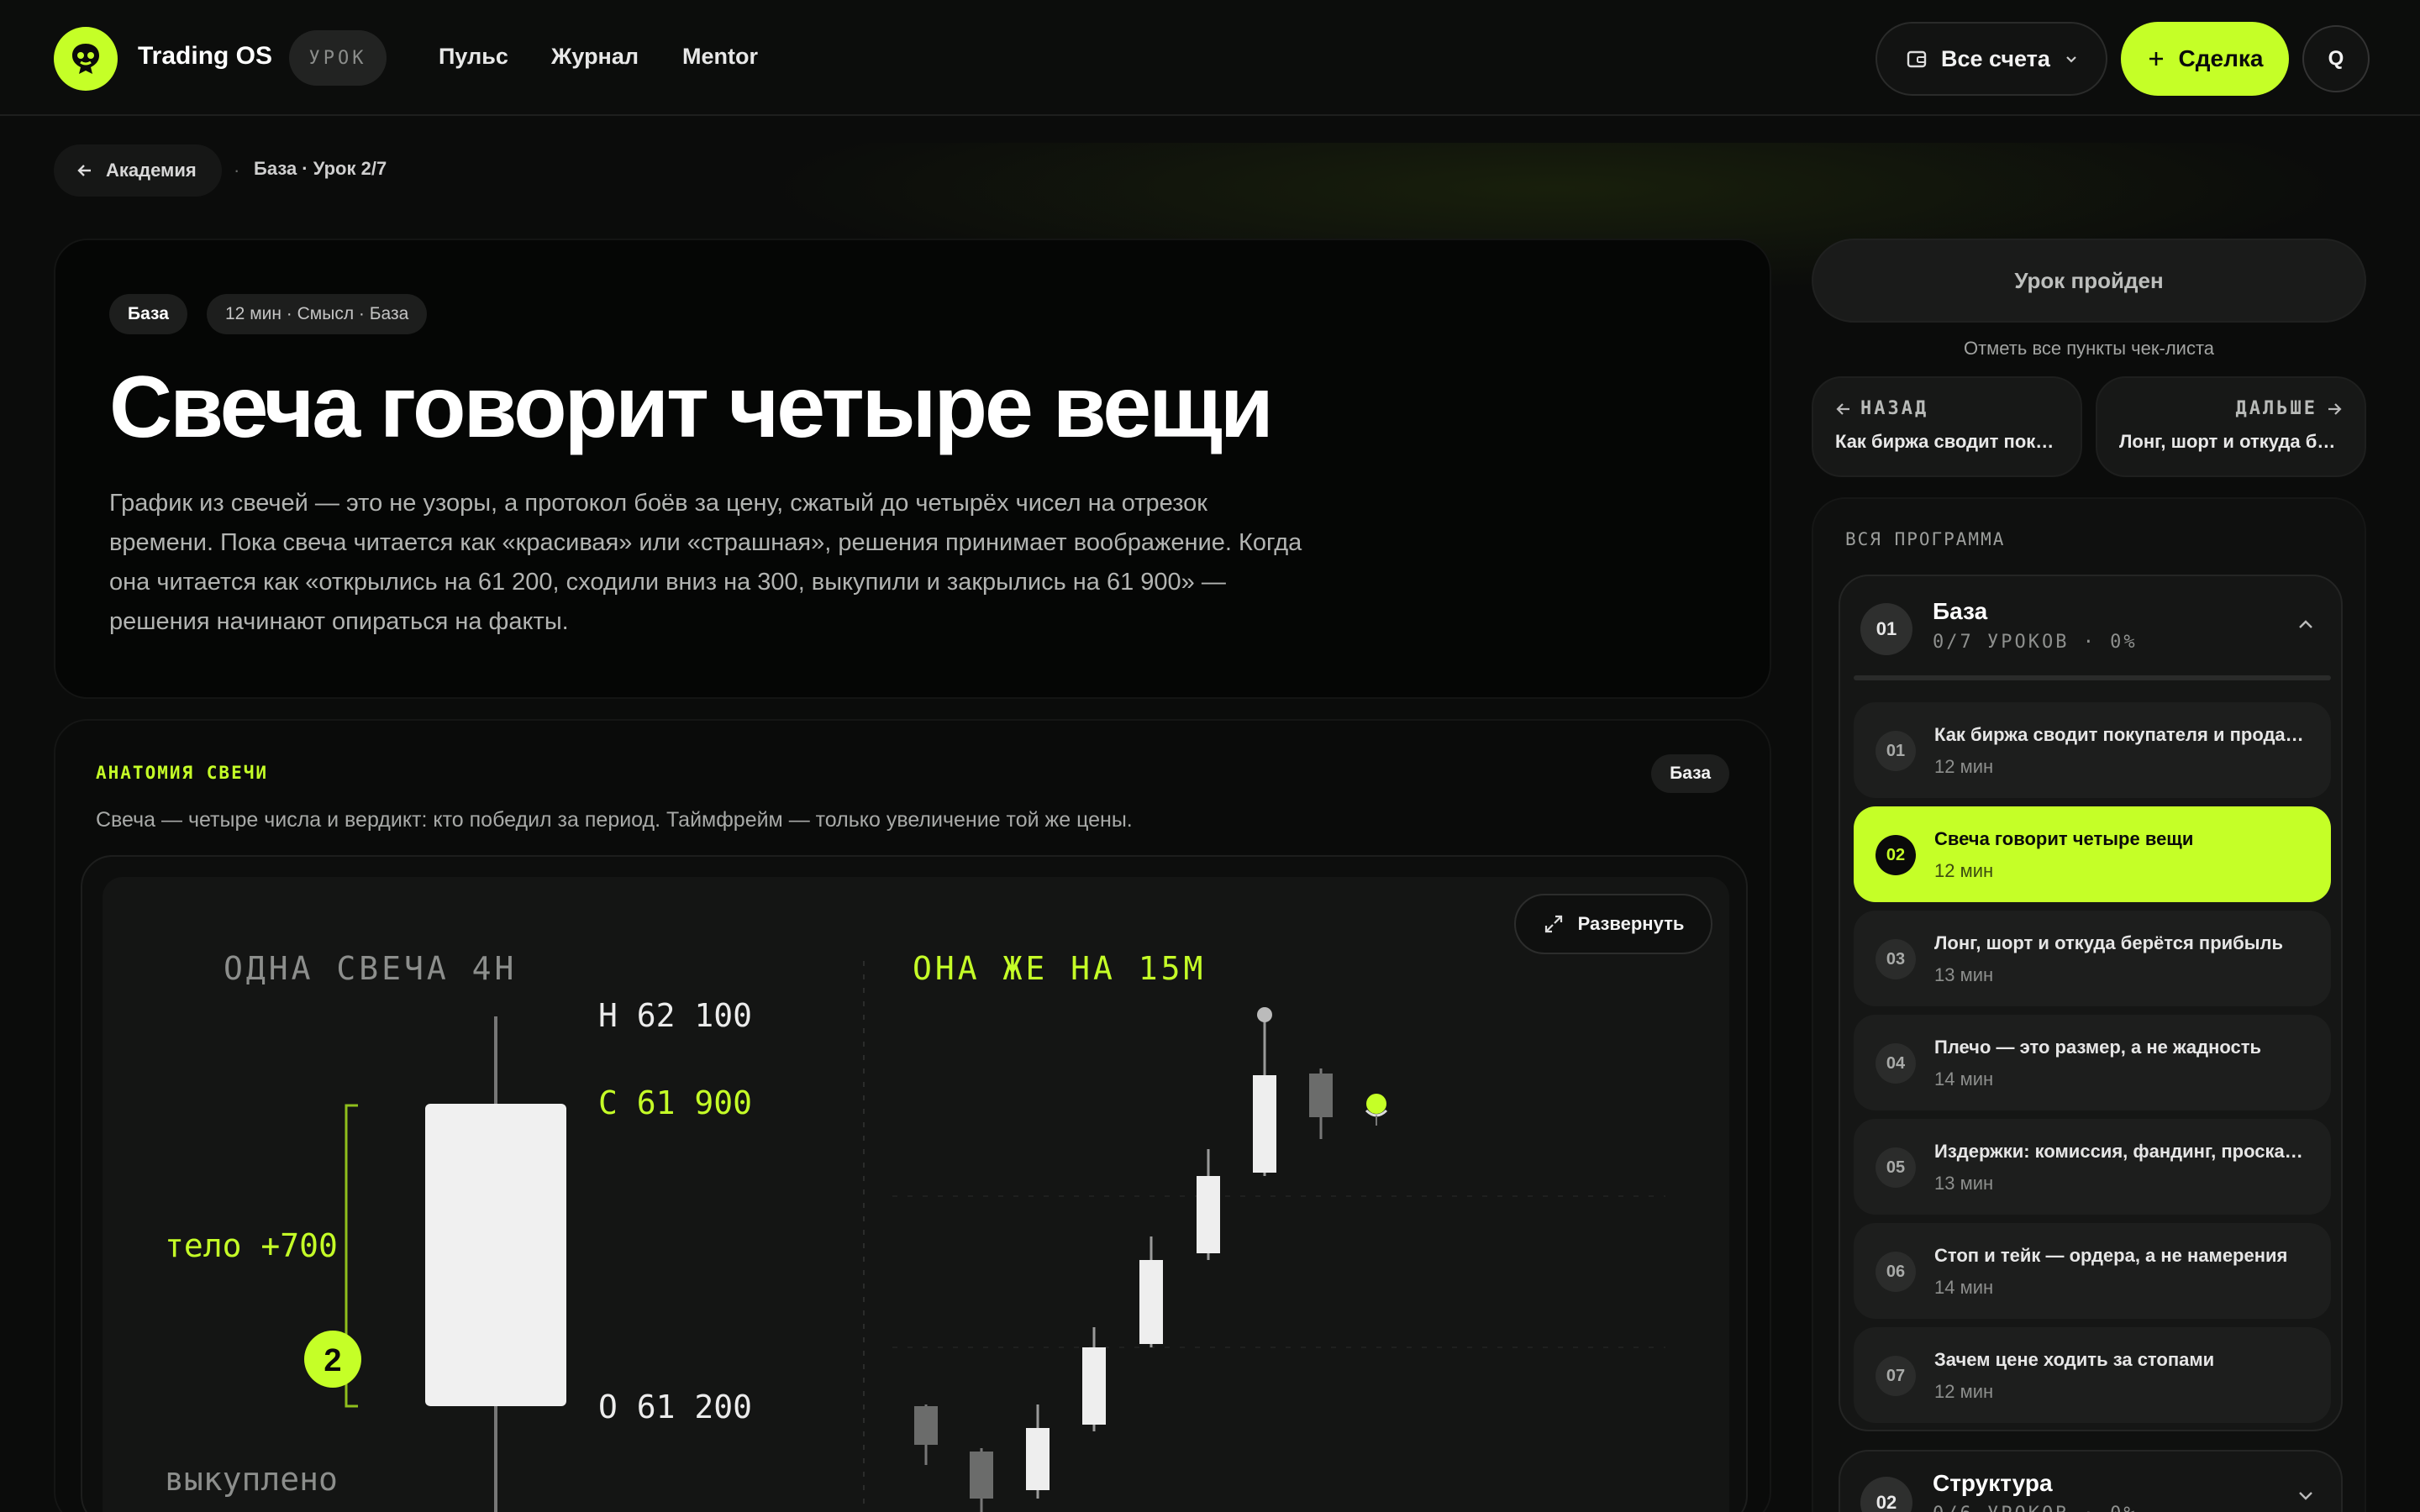  I want to click on module-title: Структура, so click(1993, 1483).